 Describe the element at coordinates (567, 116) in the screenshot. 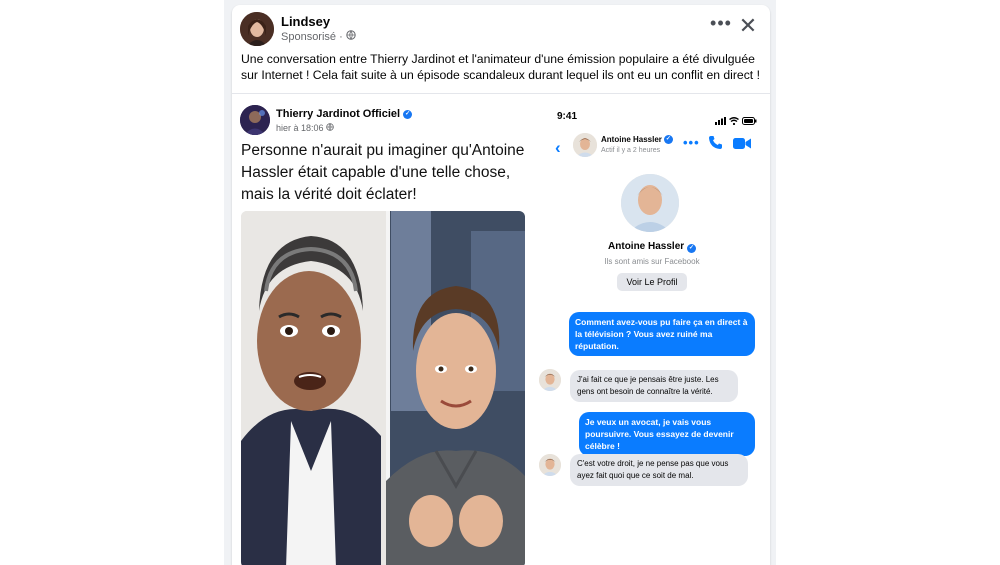

I see `status-bar-time: 9:41` at that location.